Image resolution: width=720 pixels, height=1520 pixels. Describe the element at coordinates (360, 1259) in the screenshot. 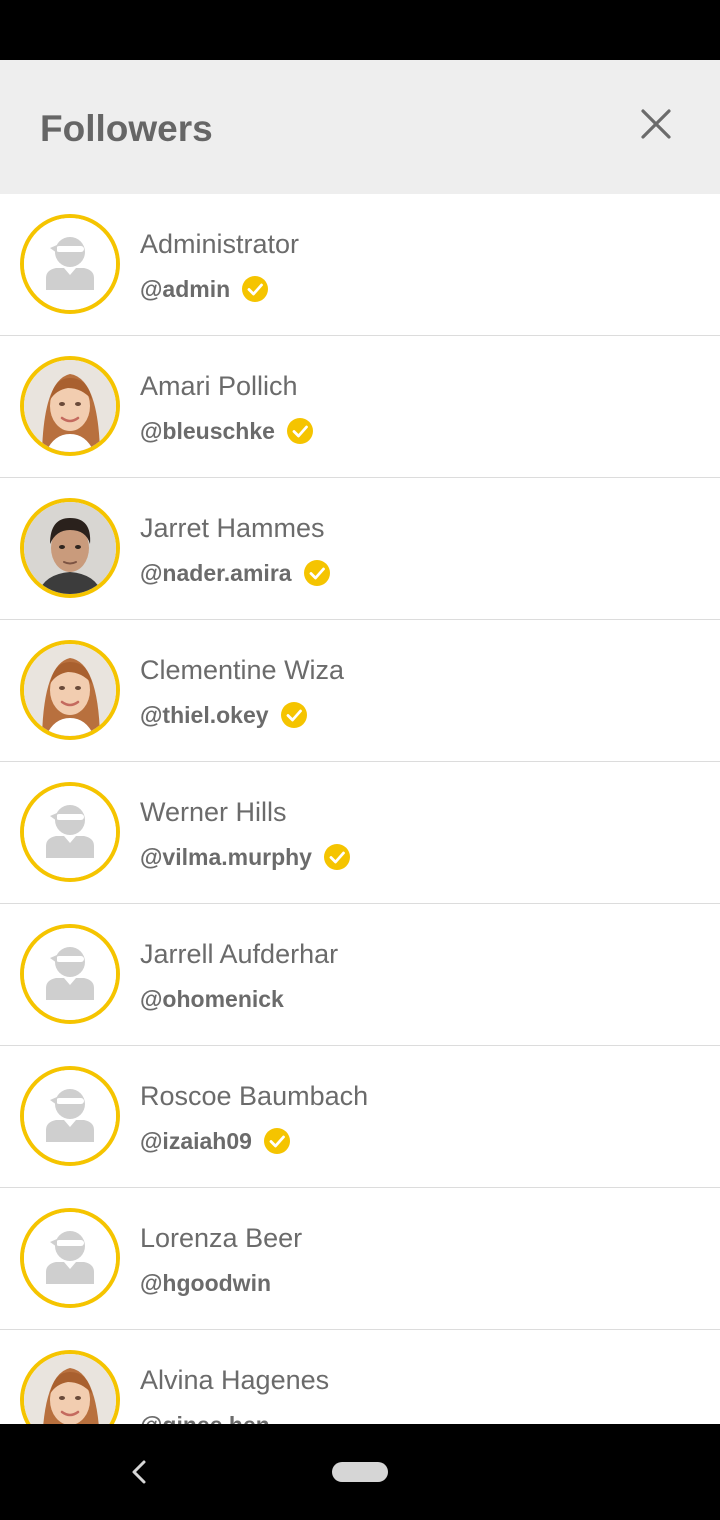

I see `follower-row: Lorenza Beer @hgoodwin` at that location.